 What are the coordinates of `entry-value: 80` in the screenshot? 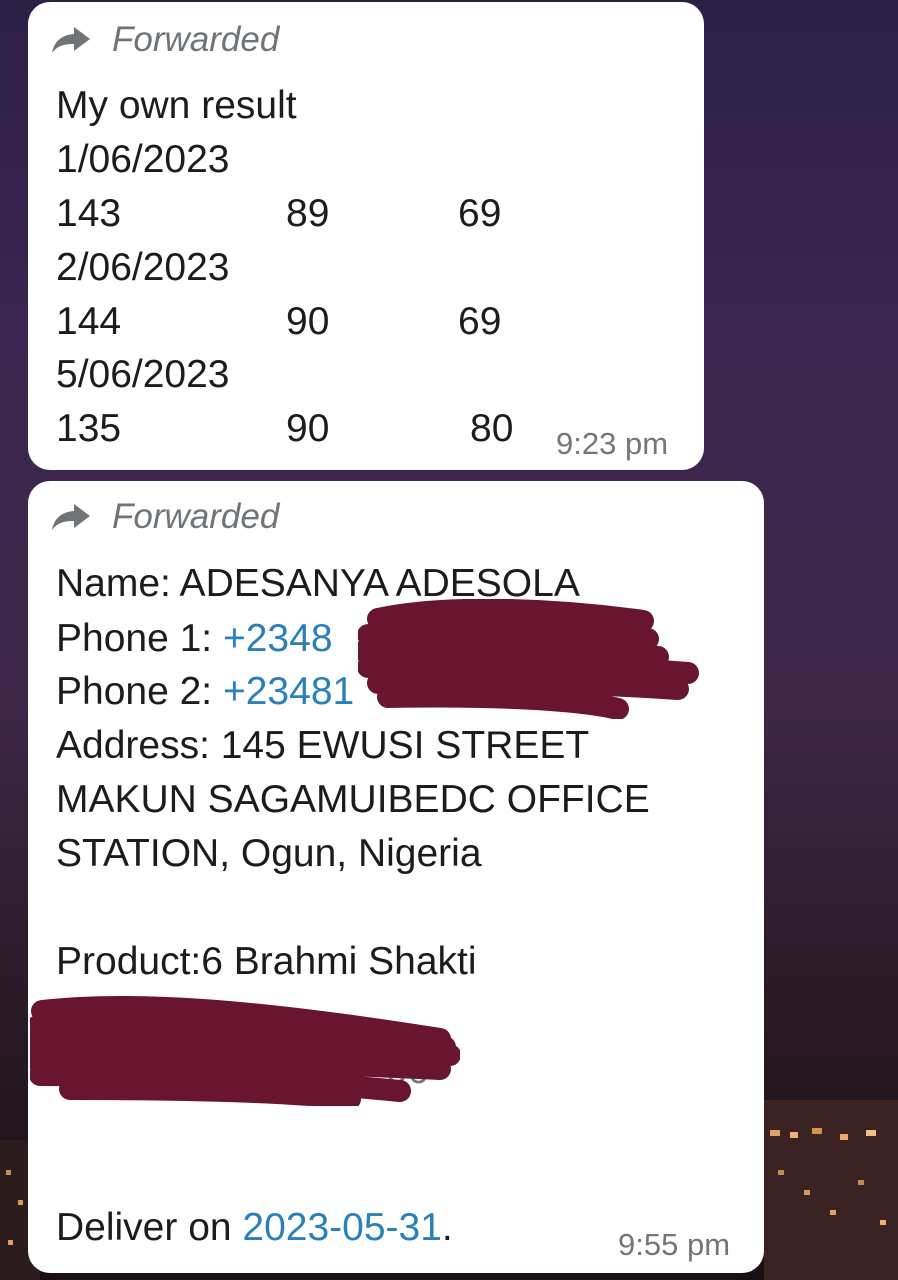 It's located at (492, 428).